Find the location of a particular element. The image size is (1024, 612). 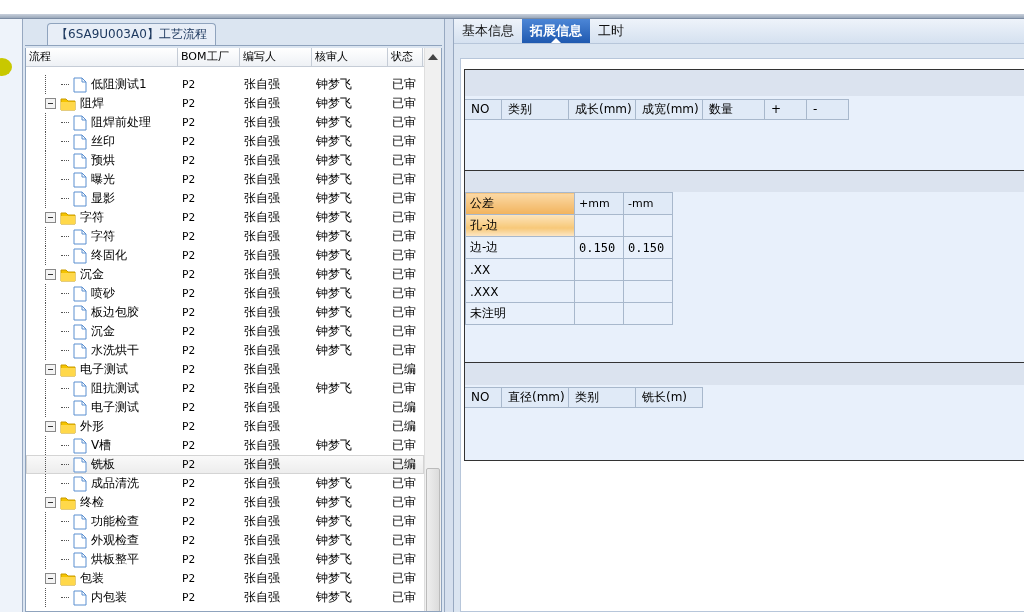

row-label: 孔-边 is located at coordinates (520, 225).